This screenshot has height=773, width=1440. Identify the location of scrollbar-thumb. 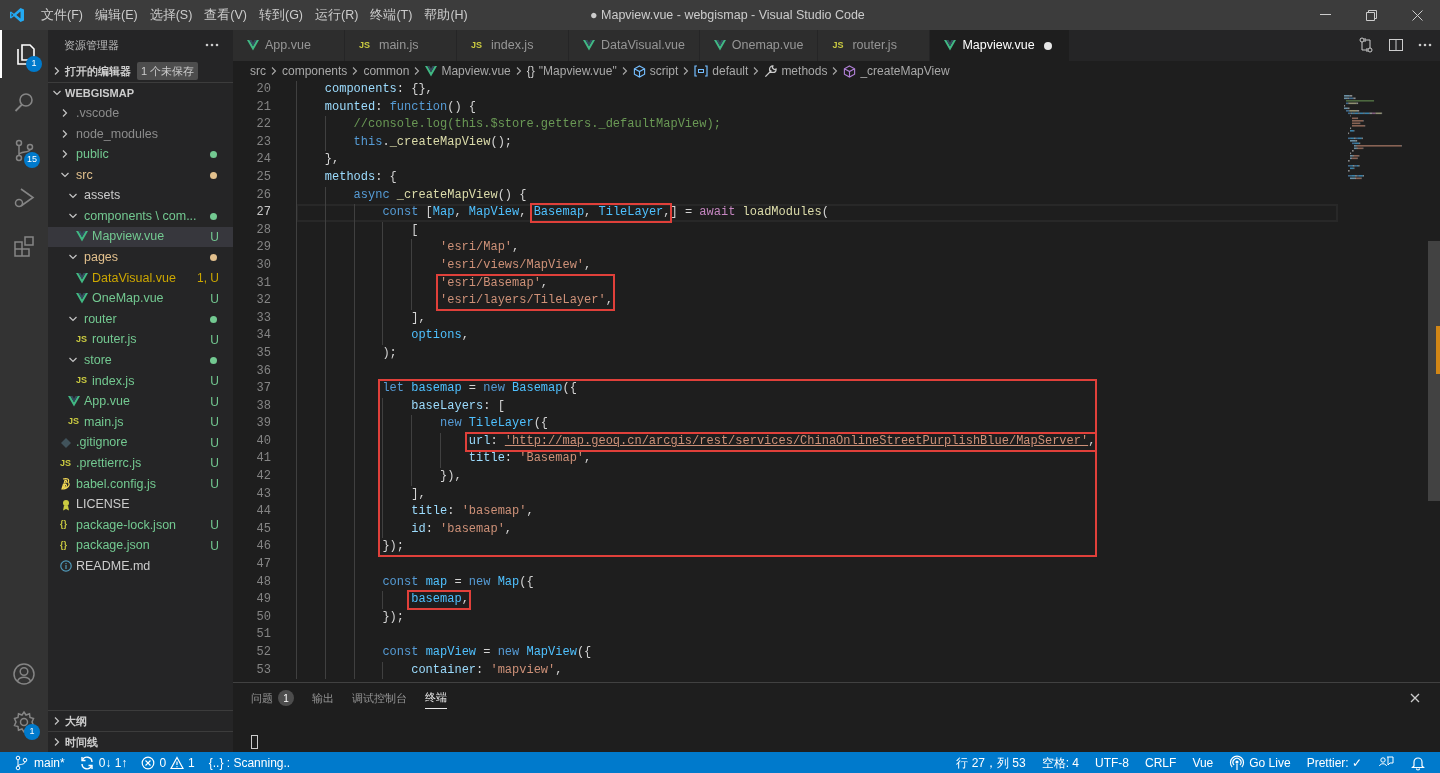
(1434, 371).